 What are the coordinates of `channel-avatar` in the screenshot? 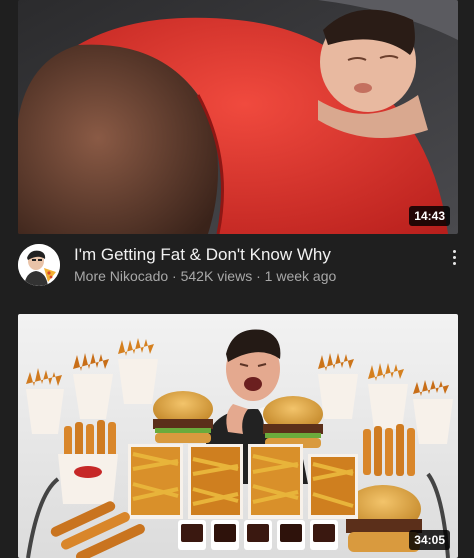 It's located at (39, 265).